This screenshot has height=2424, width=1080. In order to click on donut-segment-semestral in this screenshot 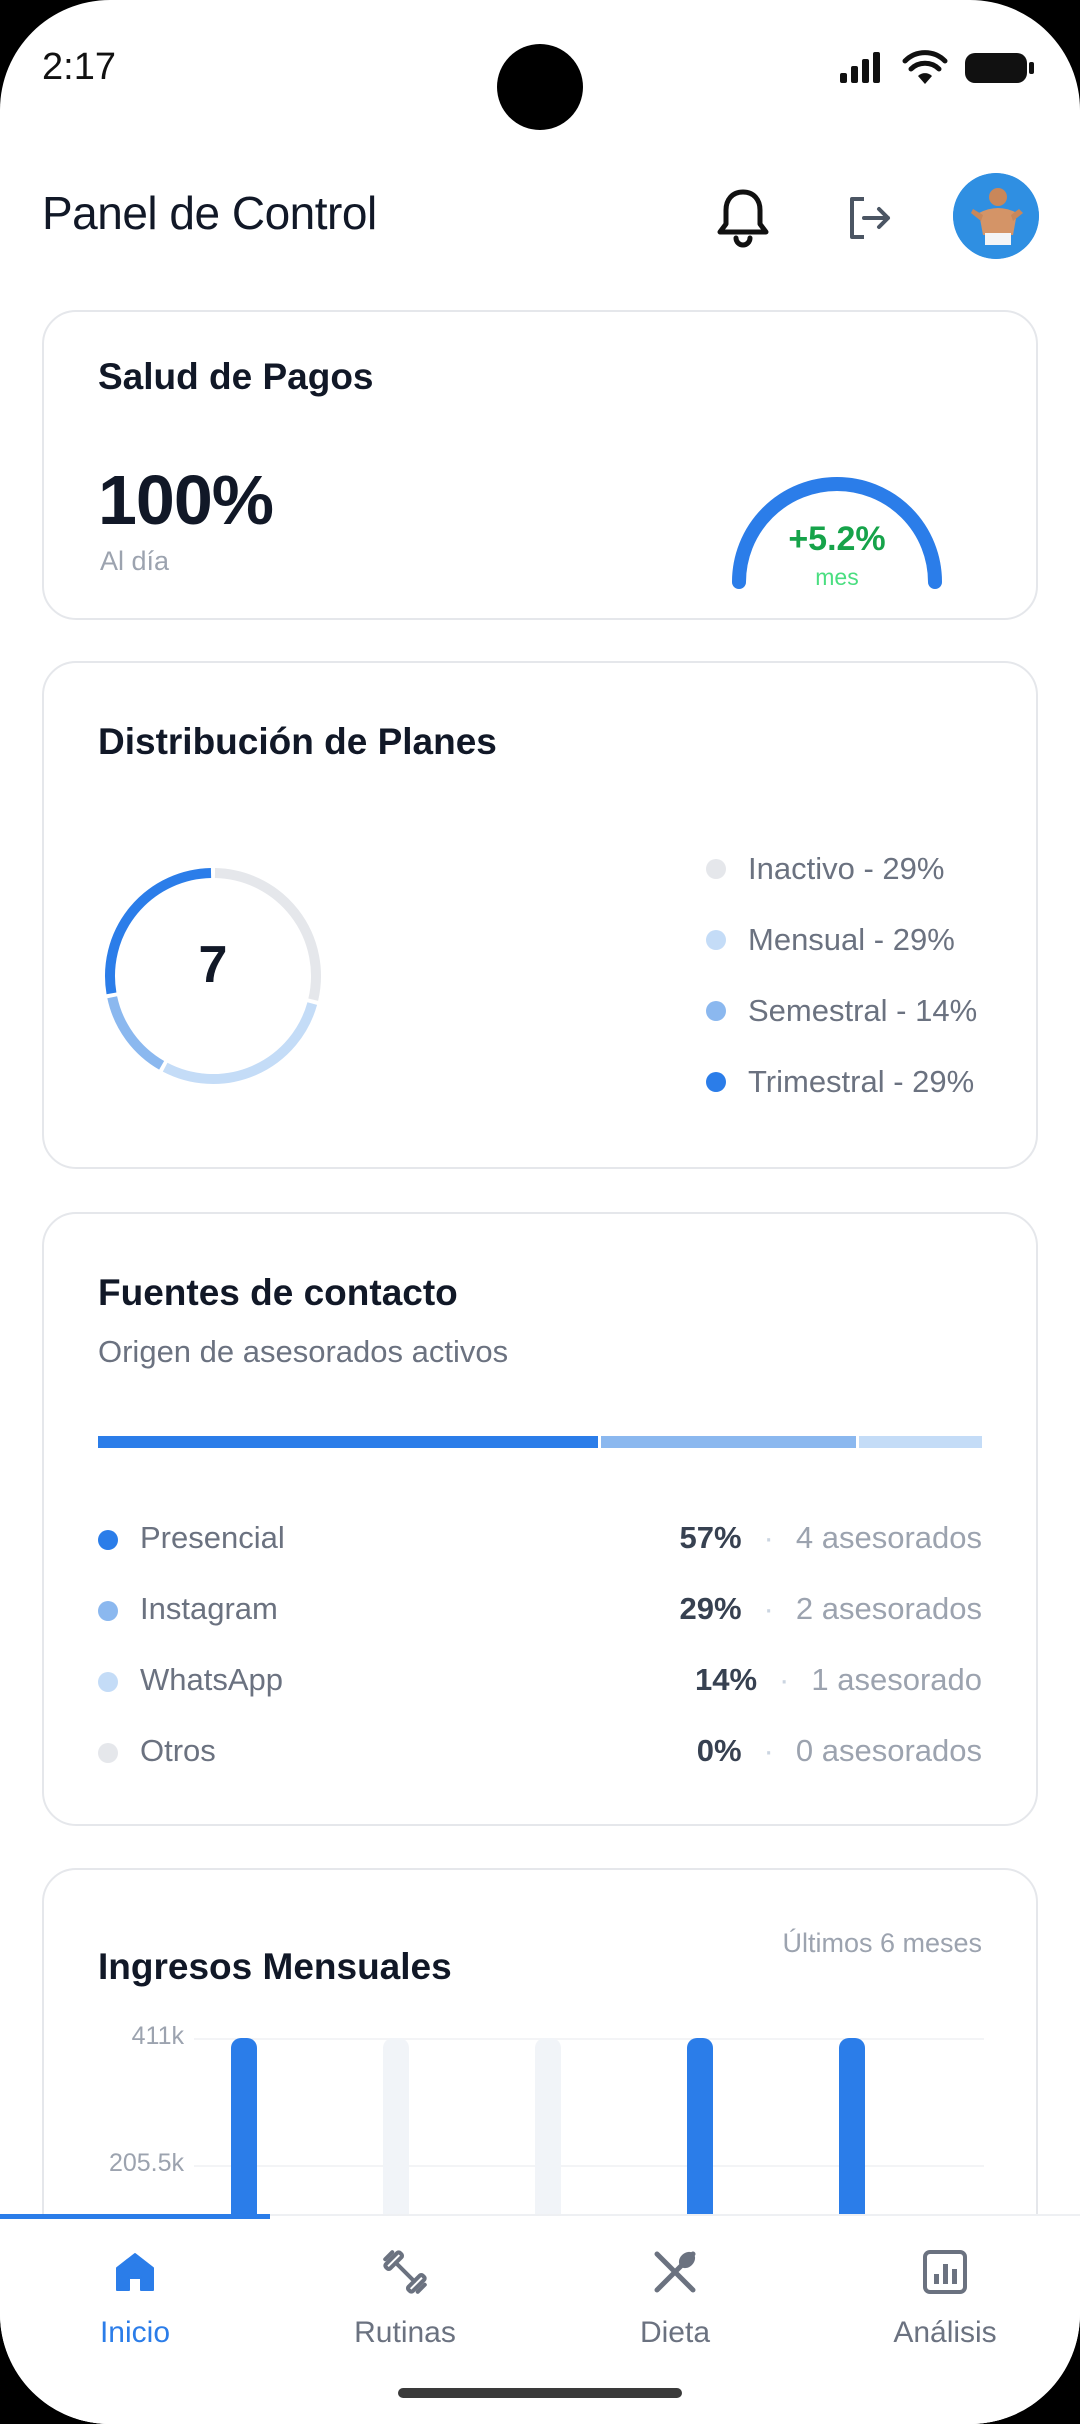, I will do `click(136, 1033)`.